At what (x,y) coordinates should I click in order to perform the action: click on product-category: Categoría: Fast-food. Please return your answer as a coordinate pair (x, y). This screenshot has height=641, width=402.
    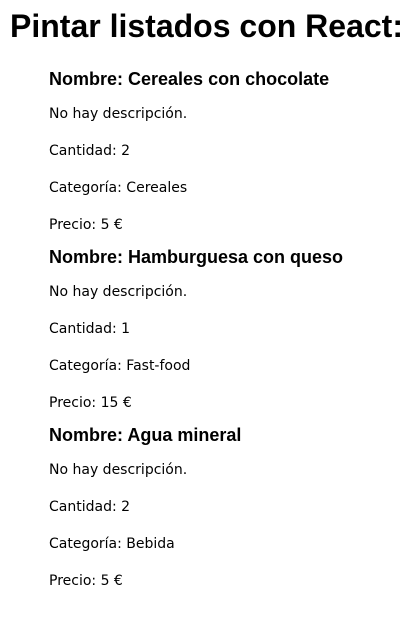
    Looking at the image, I should click on (120, 366).